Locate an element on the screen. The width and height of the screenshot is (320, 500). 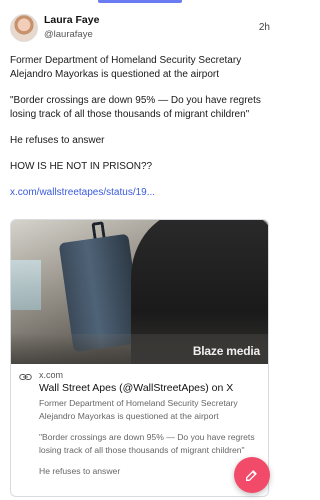
compose-icon is located at coordinates (251, 475).